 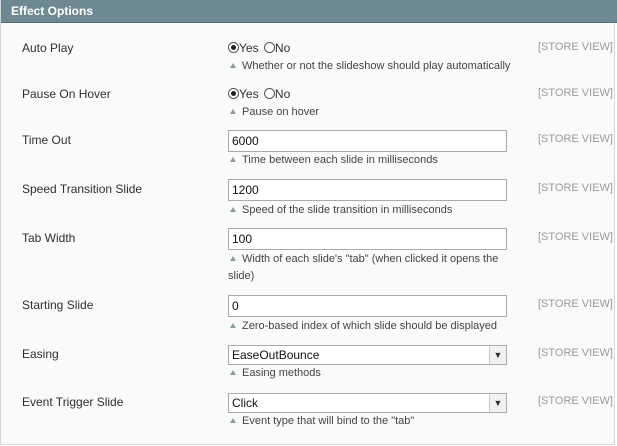 I want to click on event-trigger-select-value: Click, so click(x=245, y=403).